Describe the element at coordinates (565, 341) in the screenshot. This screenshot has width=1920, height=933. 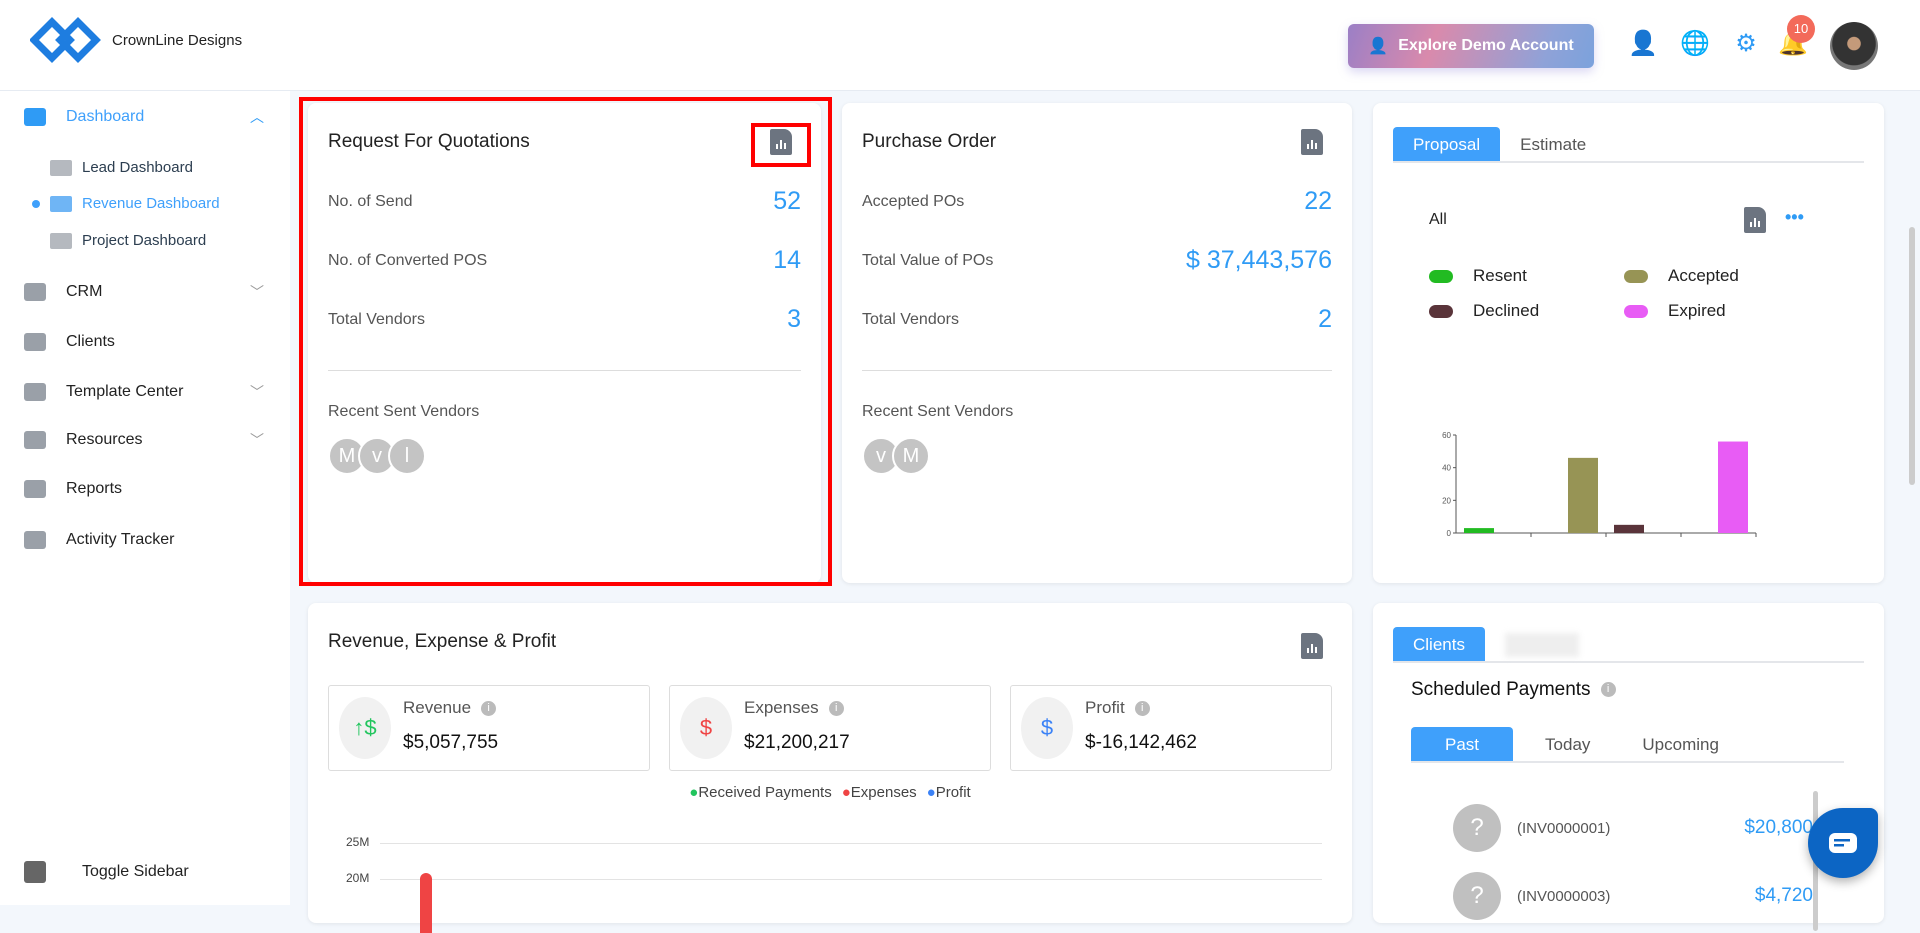
I see `highlight-box` at that location.